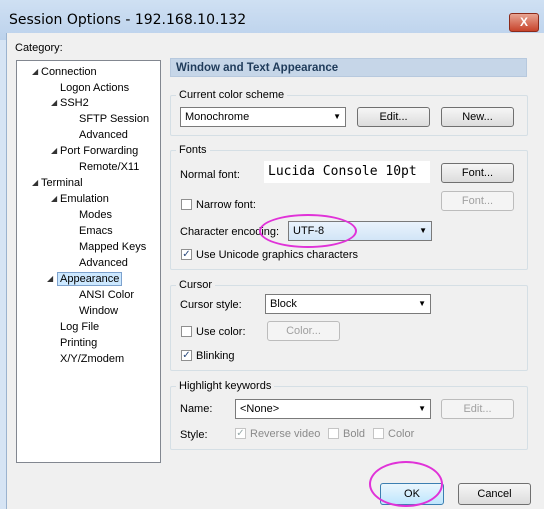  What do you see at coordinates (277, 255) in the screenshot?
I see `unicode-graphics-label: Use Unicode graphics characters` at bounding box center [277, 255].